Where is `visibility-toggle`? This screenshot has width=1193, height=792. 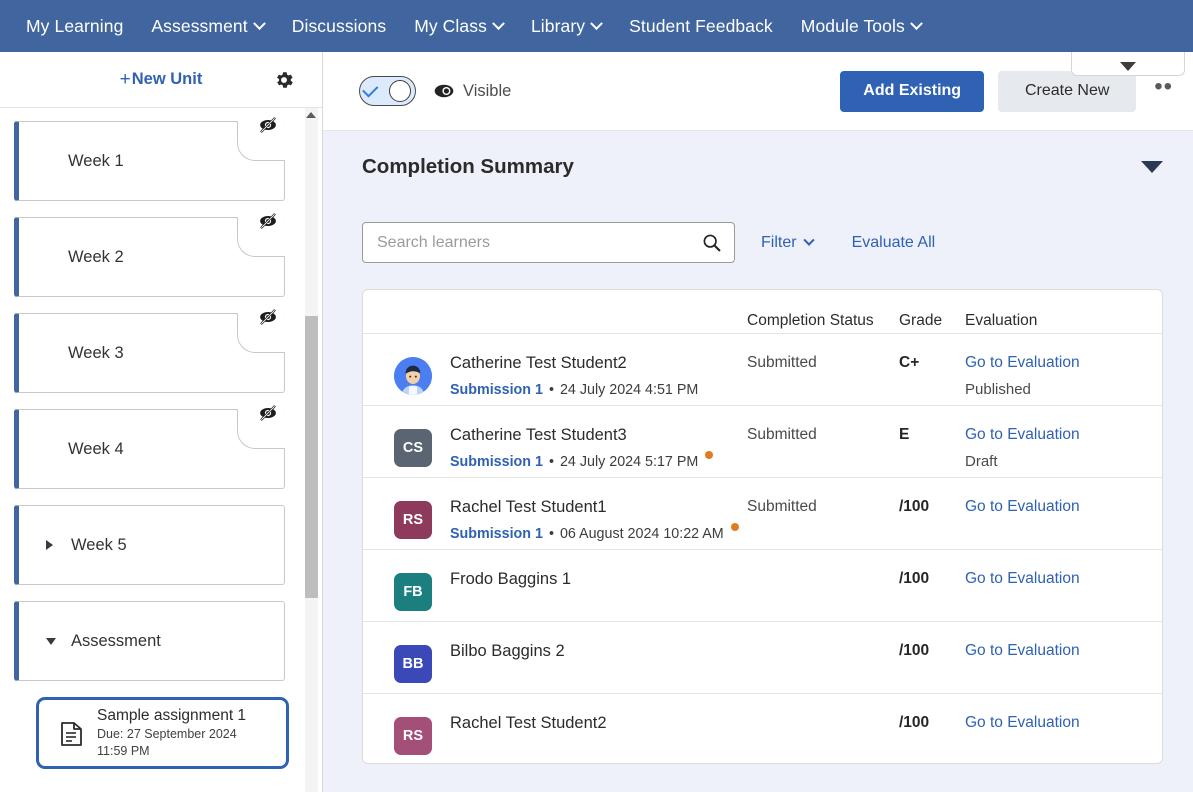
visibility-toggle is located at coordinates (387, 91).